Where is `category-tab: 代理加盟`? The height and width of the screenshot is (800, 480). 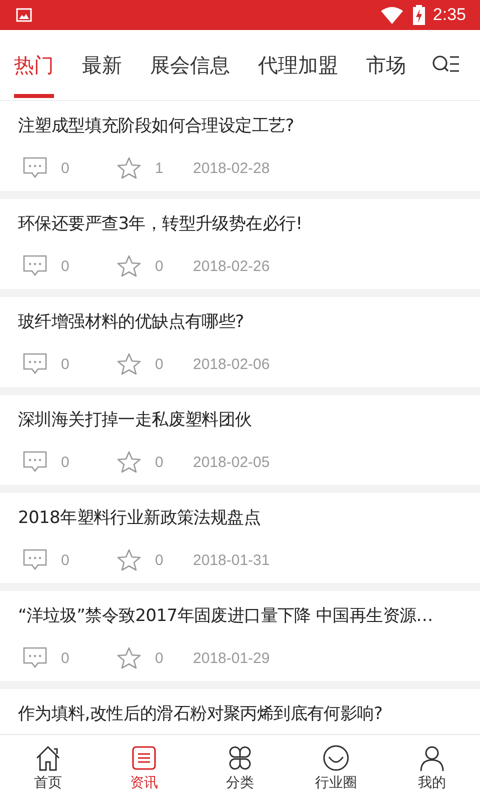 category-tab: 代理加盟 is located at coordinates (298, 65).